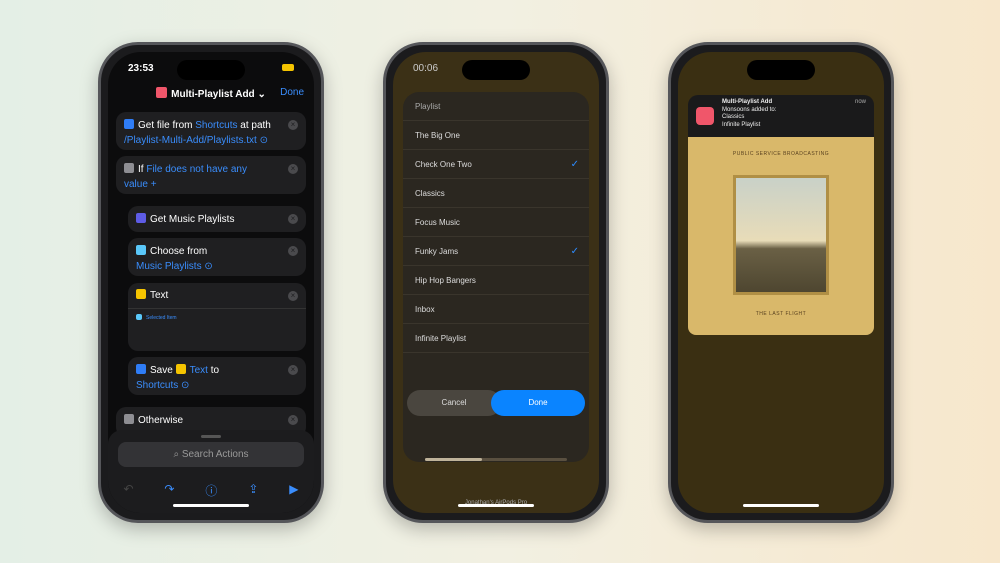  What do you see at coordinates (129, 124) in the screenshot?
I see `file-icon` at bounding box center [129, 124].